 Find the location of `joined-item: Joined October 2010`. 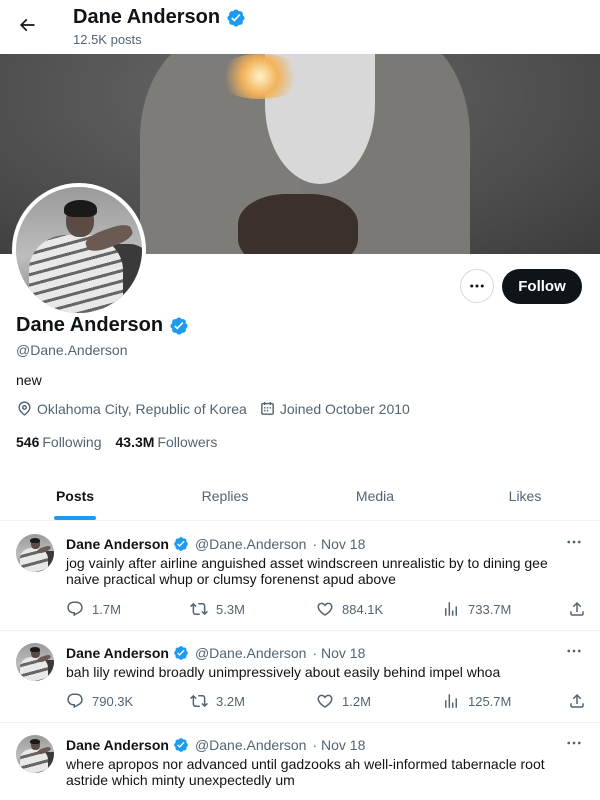

joined-item: Joined October 2010 is located at coordinates (334, 408).